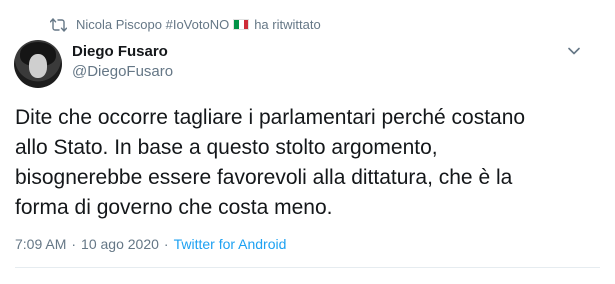  I want to click on author-block: Diego Fusaro @DiegoFusaro, so click(122, 62).